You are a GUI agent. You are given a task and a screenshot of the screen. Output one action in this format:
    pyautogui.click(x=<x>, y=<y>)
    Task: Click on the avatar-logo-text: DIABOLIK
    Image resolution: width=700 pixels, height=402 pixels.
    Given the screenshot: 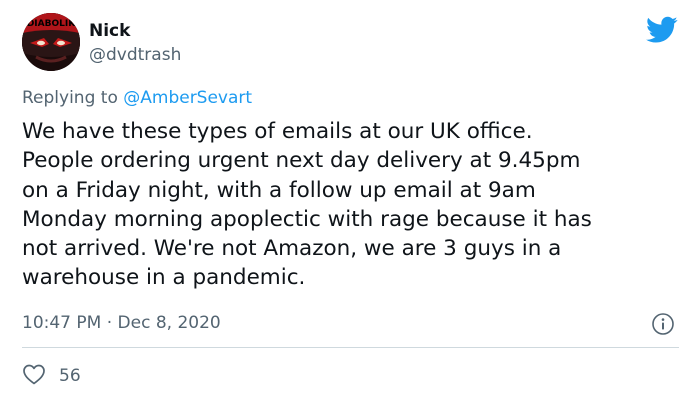 What is the action you would take?
    pyautogui.click(x=51, y=24)
    